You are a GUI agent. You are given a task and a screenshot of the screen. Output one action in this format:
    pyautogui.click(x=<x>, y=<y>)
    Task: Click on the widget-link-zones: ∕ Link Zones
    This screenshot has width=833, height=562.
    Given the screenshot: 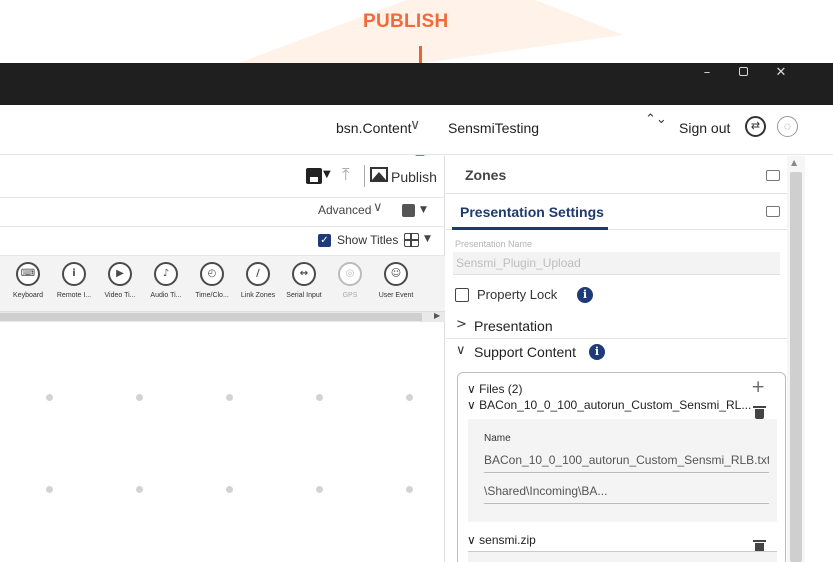 What is the action you would take?
    pyautogui.click(x=258, y=280)
    